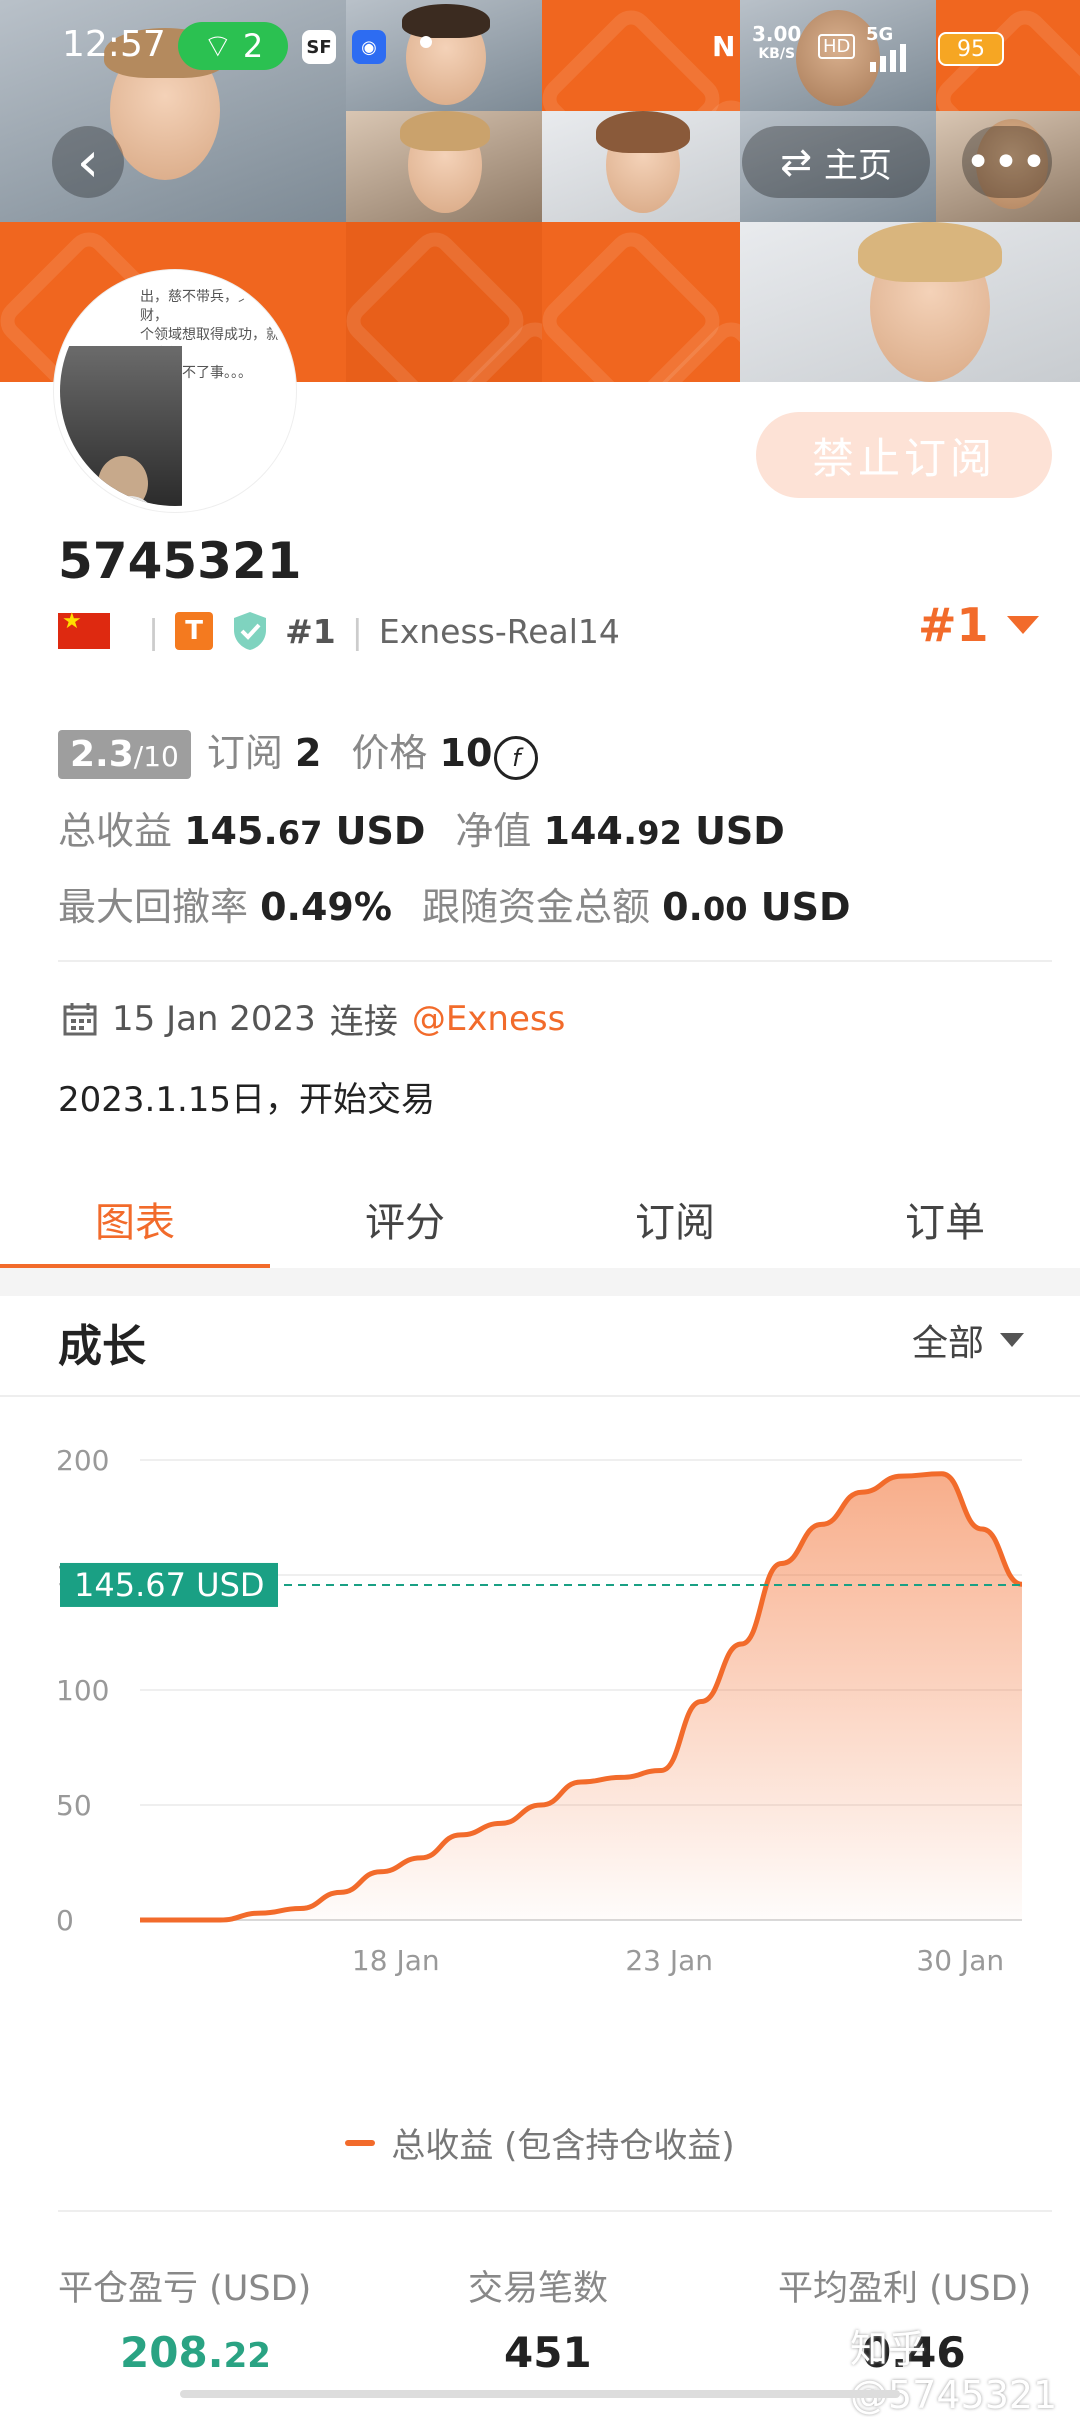  Describe the element at coordinates (540, 1282) in the screenshot. I see `section-gap` at that location.